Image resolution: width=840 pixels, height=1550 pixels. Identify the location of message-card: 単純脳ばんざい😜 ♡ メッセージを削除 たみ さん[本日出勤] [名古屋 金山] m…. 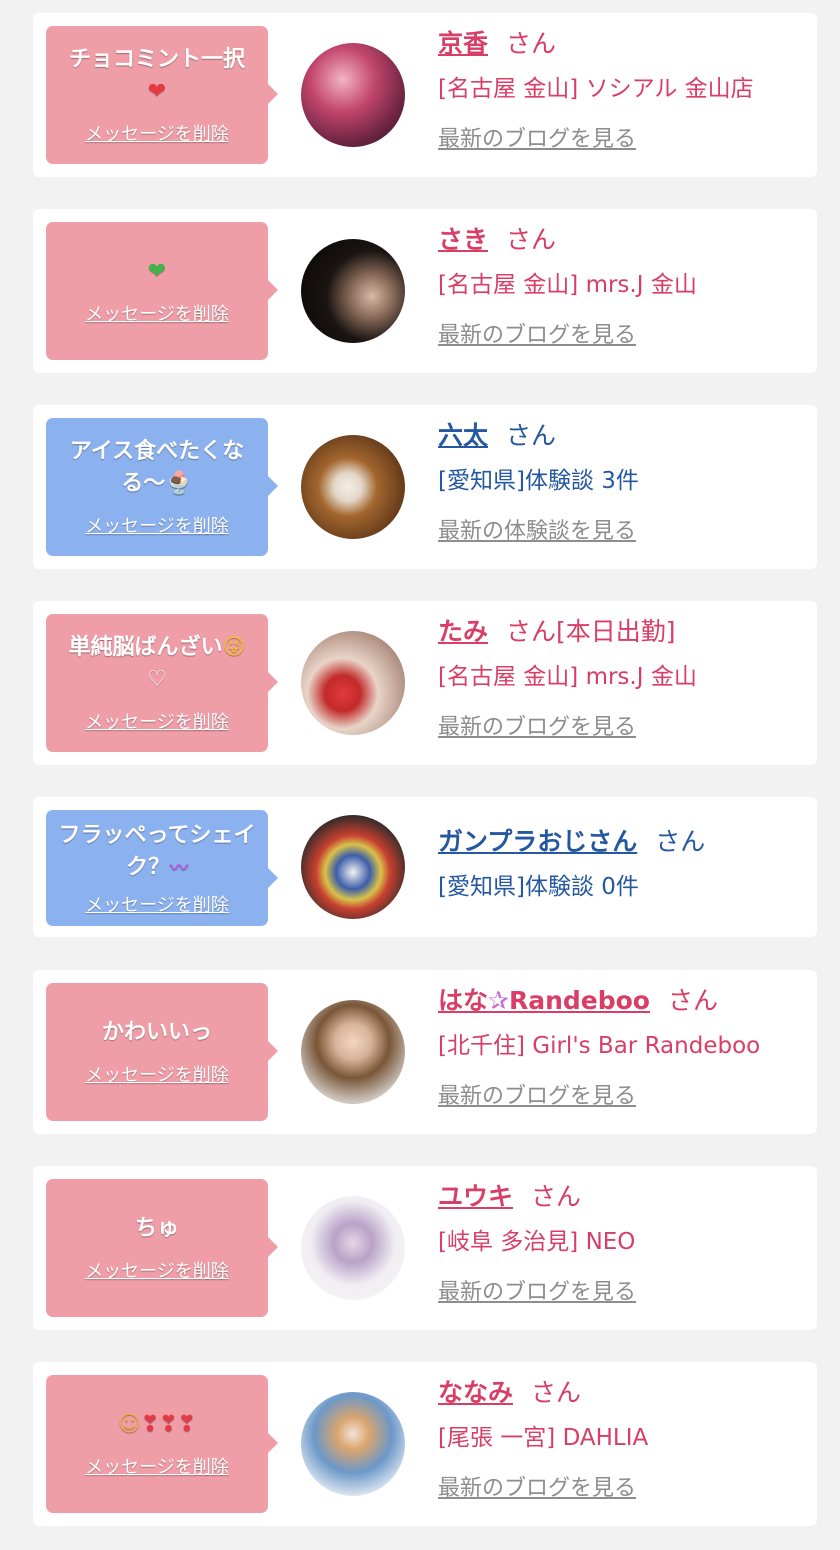
(425, 683).